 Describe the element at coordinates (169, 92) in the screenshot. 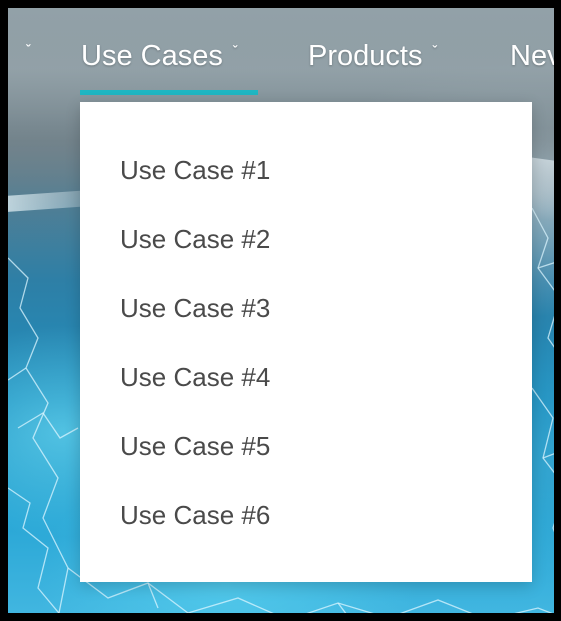

I see `active-tab-indicator` at that location.